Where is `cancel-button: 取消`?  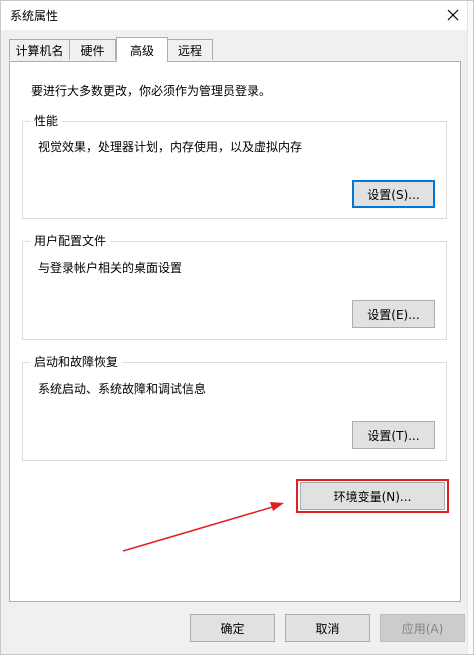
cancel-button: 取消 is located at coordinates (327, 628).